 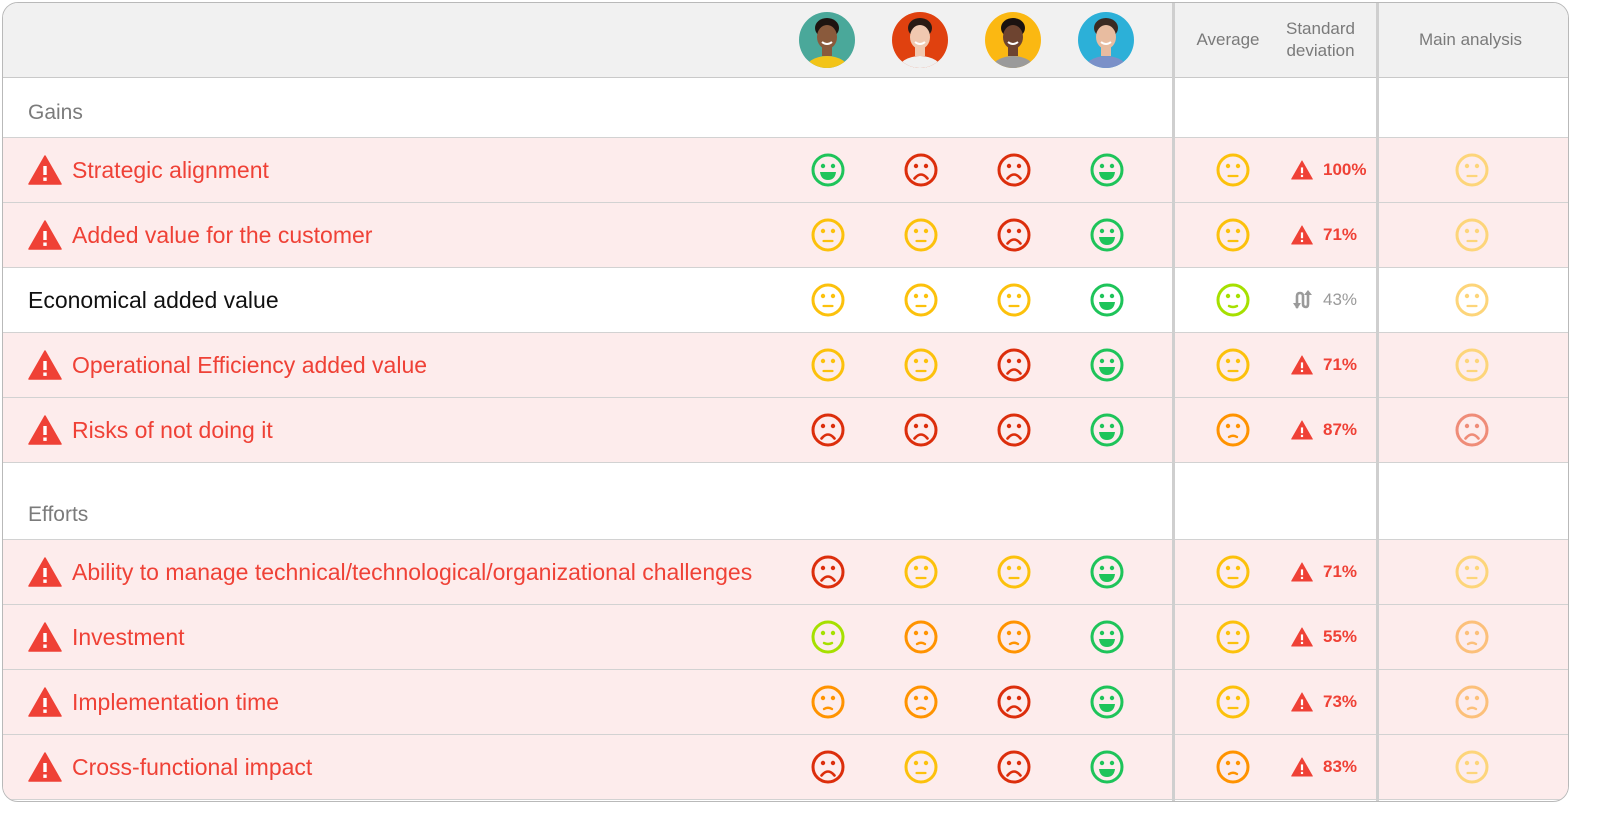 What do you see at coordinates (1377, 402) in the screenshot?
I see `column-divider-main` at bounding box center [1377, 402].